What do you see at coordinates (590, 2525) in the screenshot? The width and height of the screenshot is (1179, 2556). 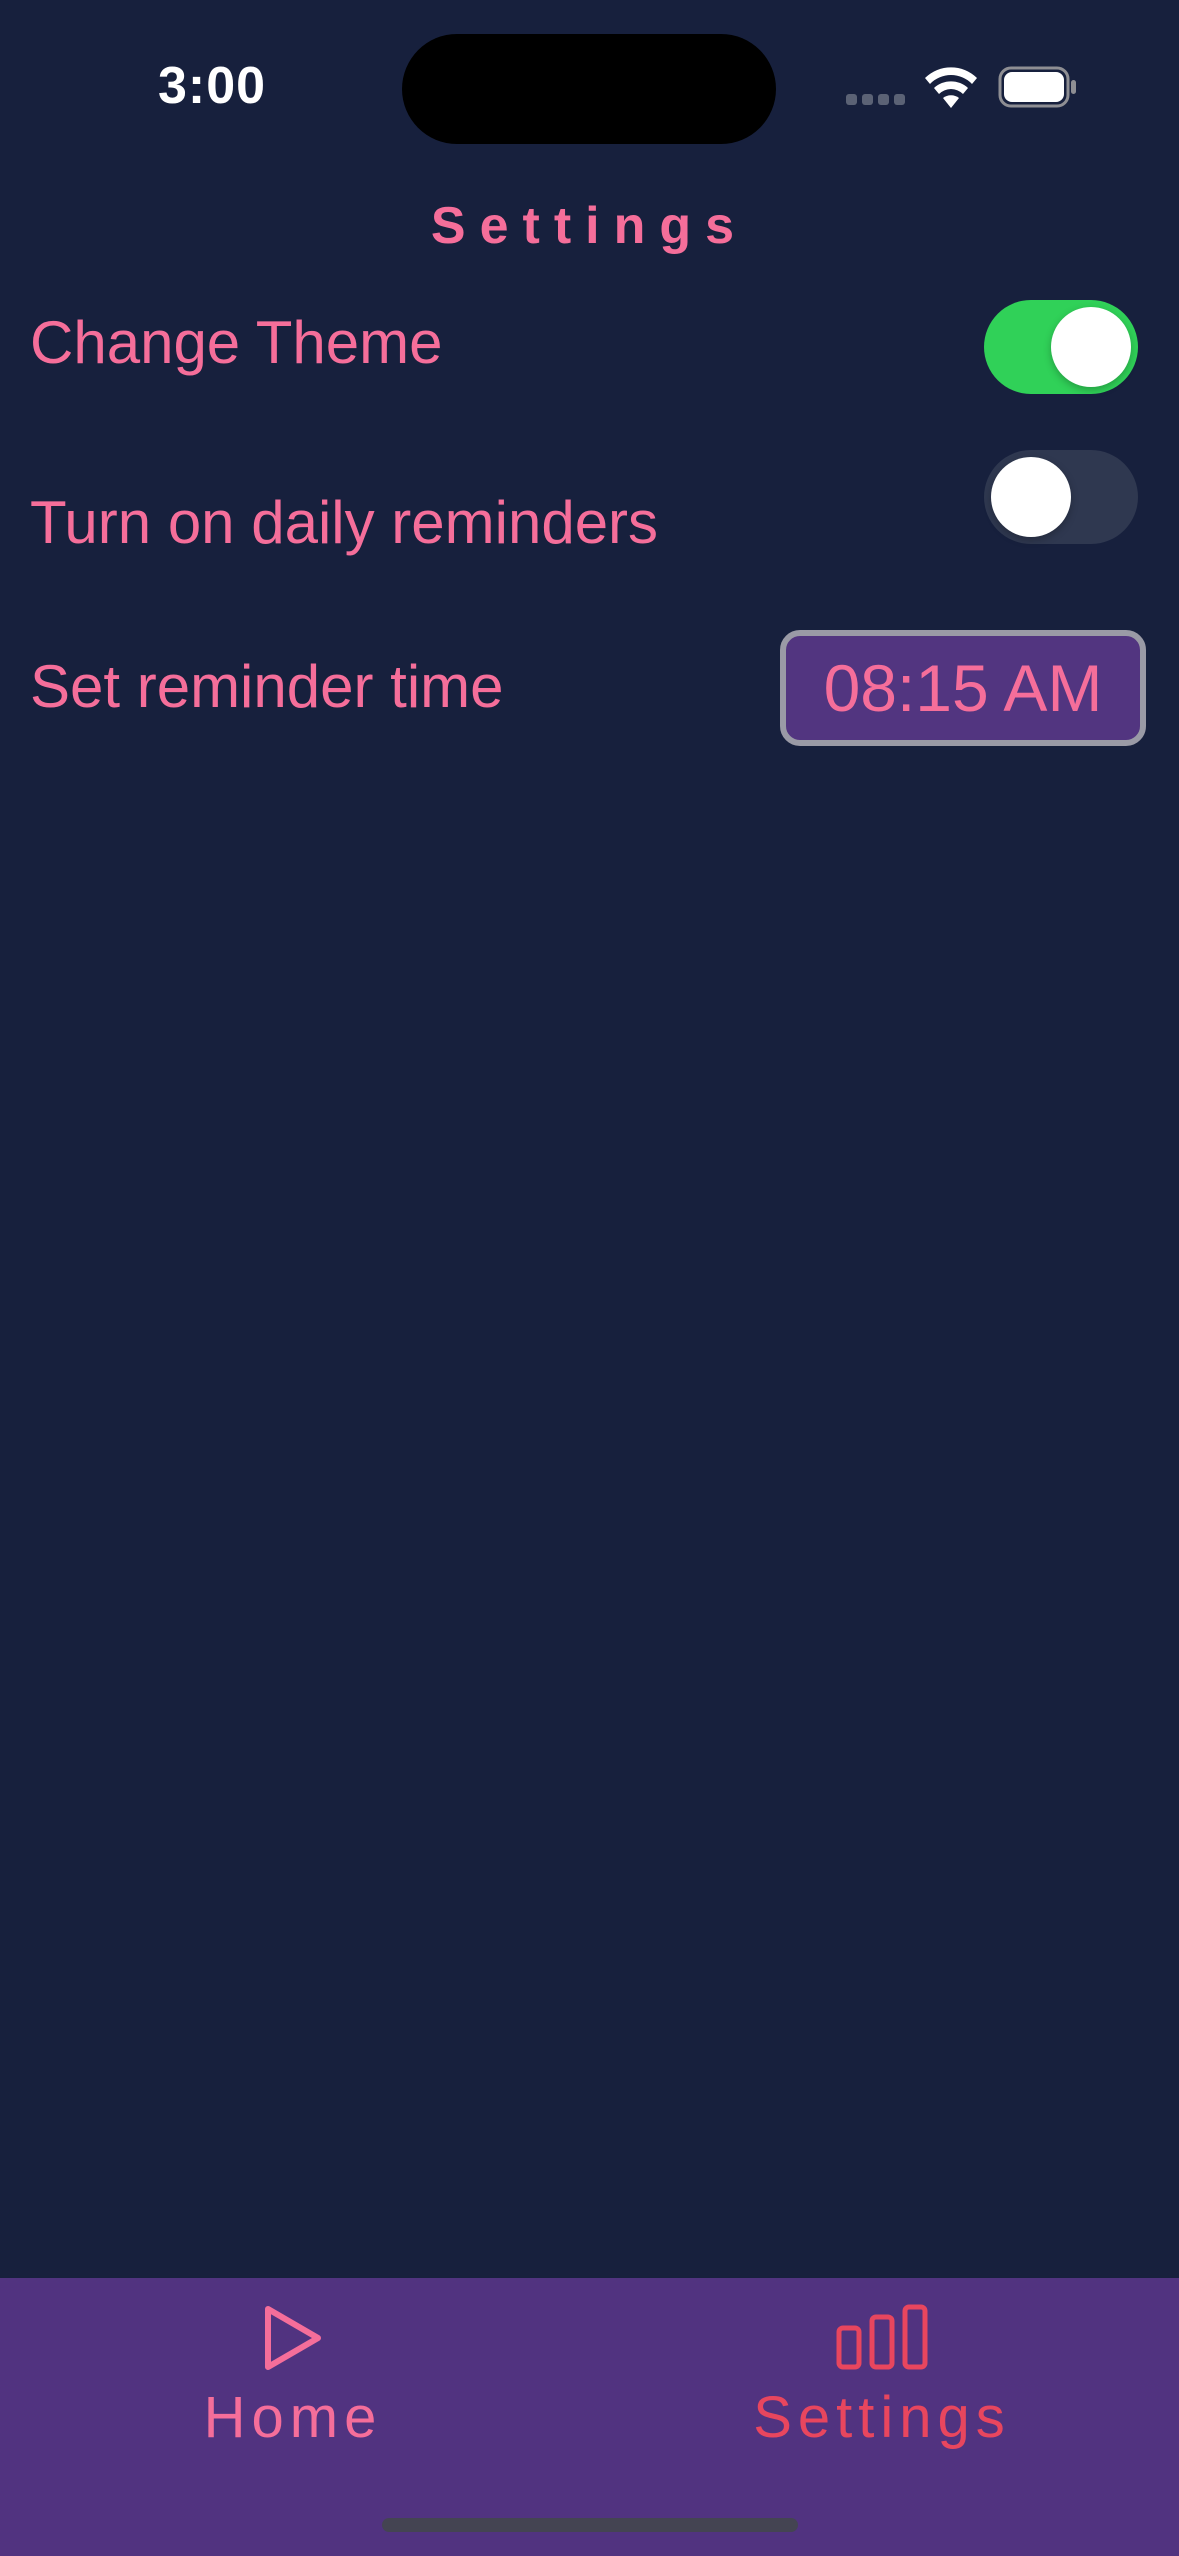 I see `home-indicator` at bounding box center [590, 2525].